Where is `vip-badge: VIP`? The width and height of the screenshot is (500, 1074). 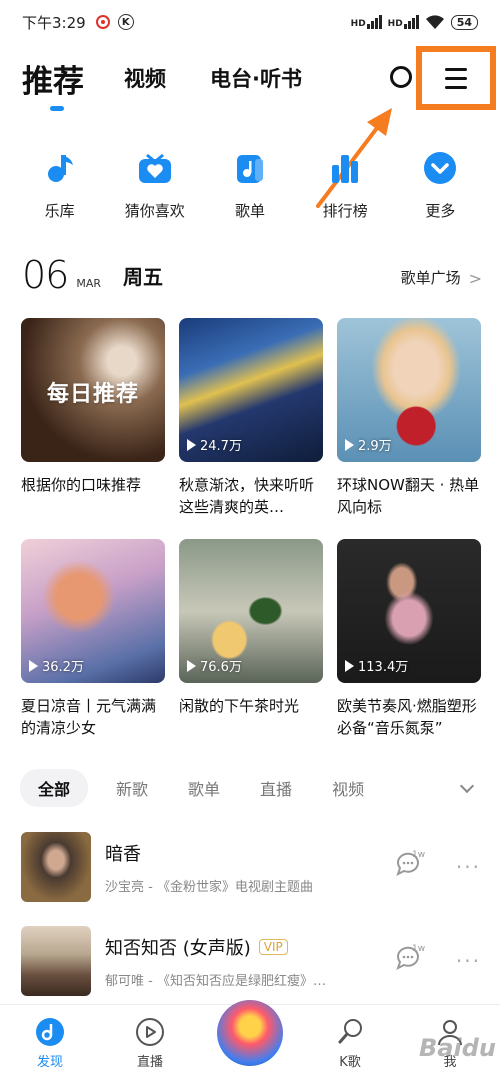 vip-badge: VIP is located at coordinates (273, 946).